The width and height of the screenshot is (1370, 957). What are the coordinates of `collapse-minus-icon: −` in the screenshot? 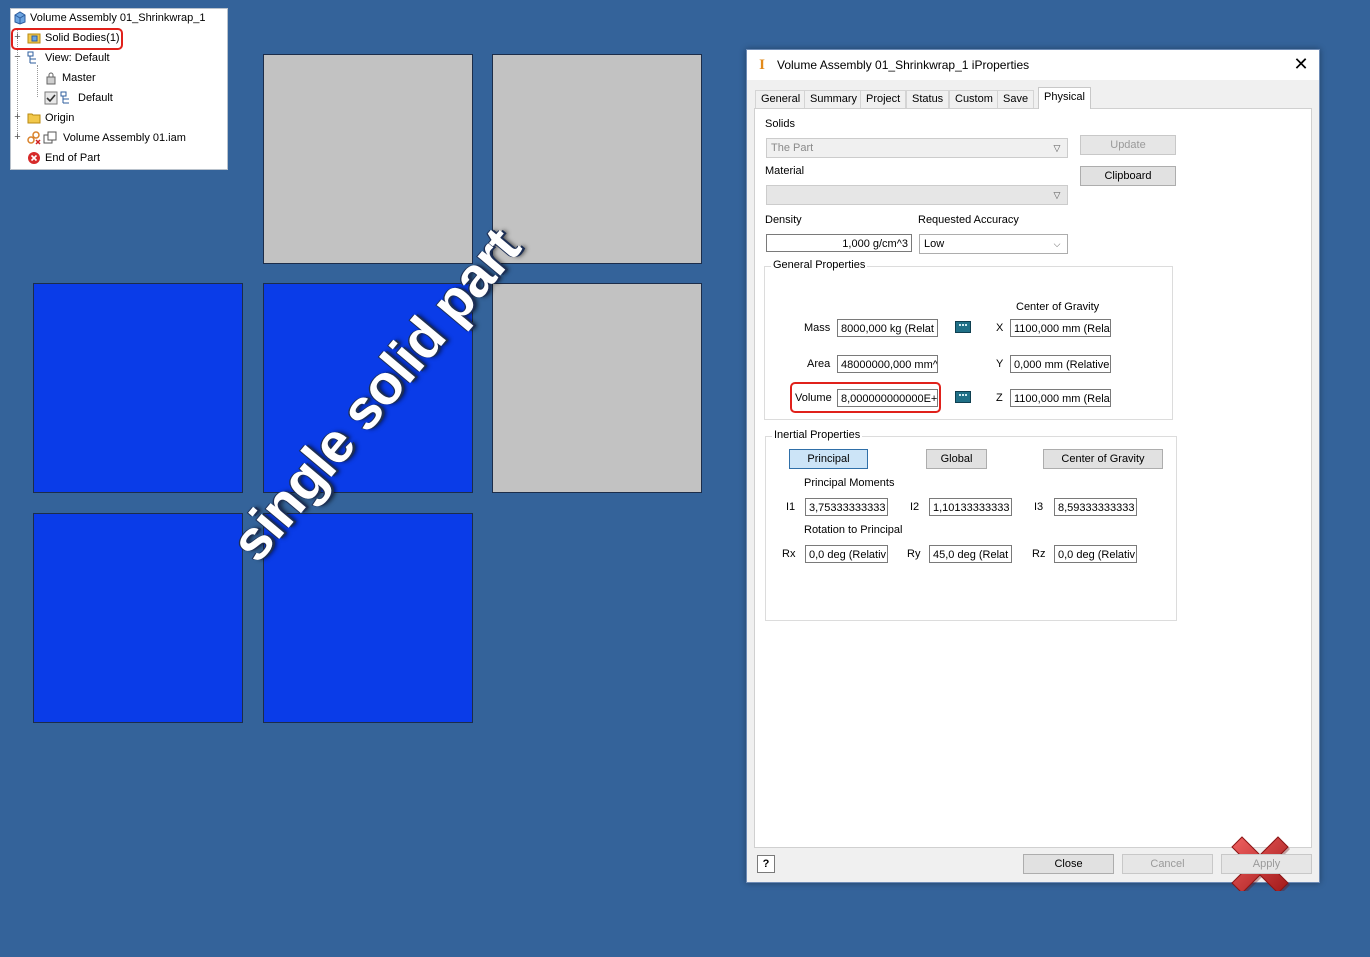 It's located at (17, 57).